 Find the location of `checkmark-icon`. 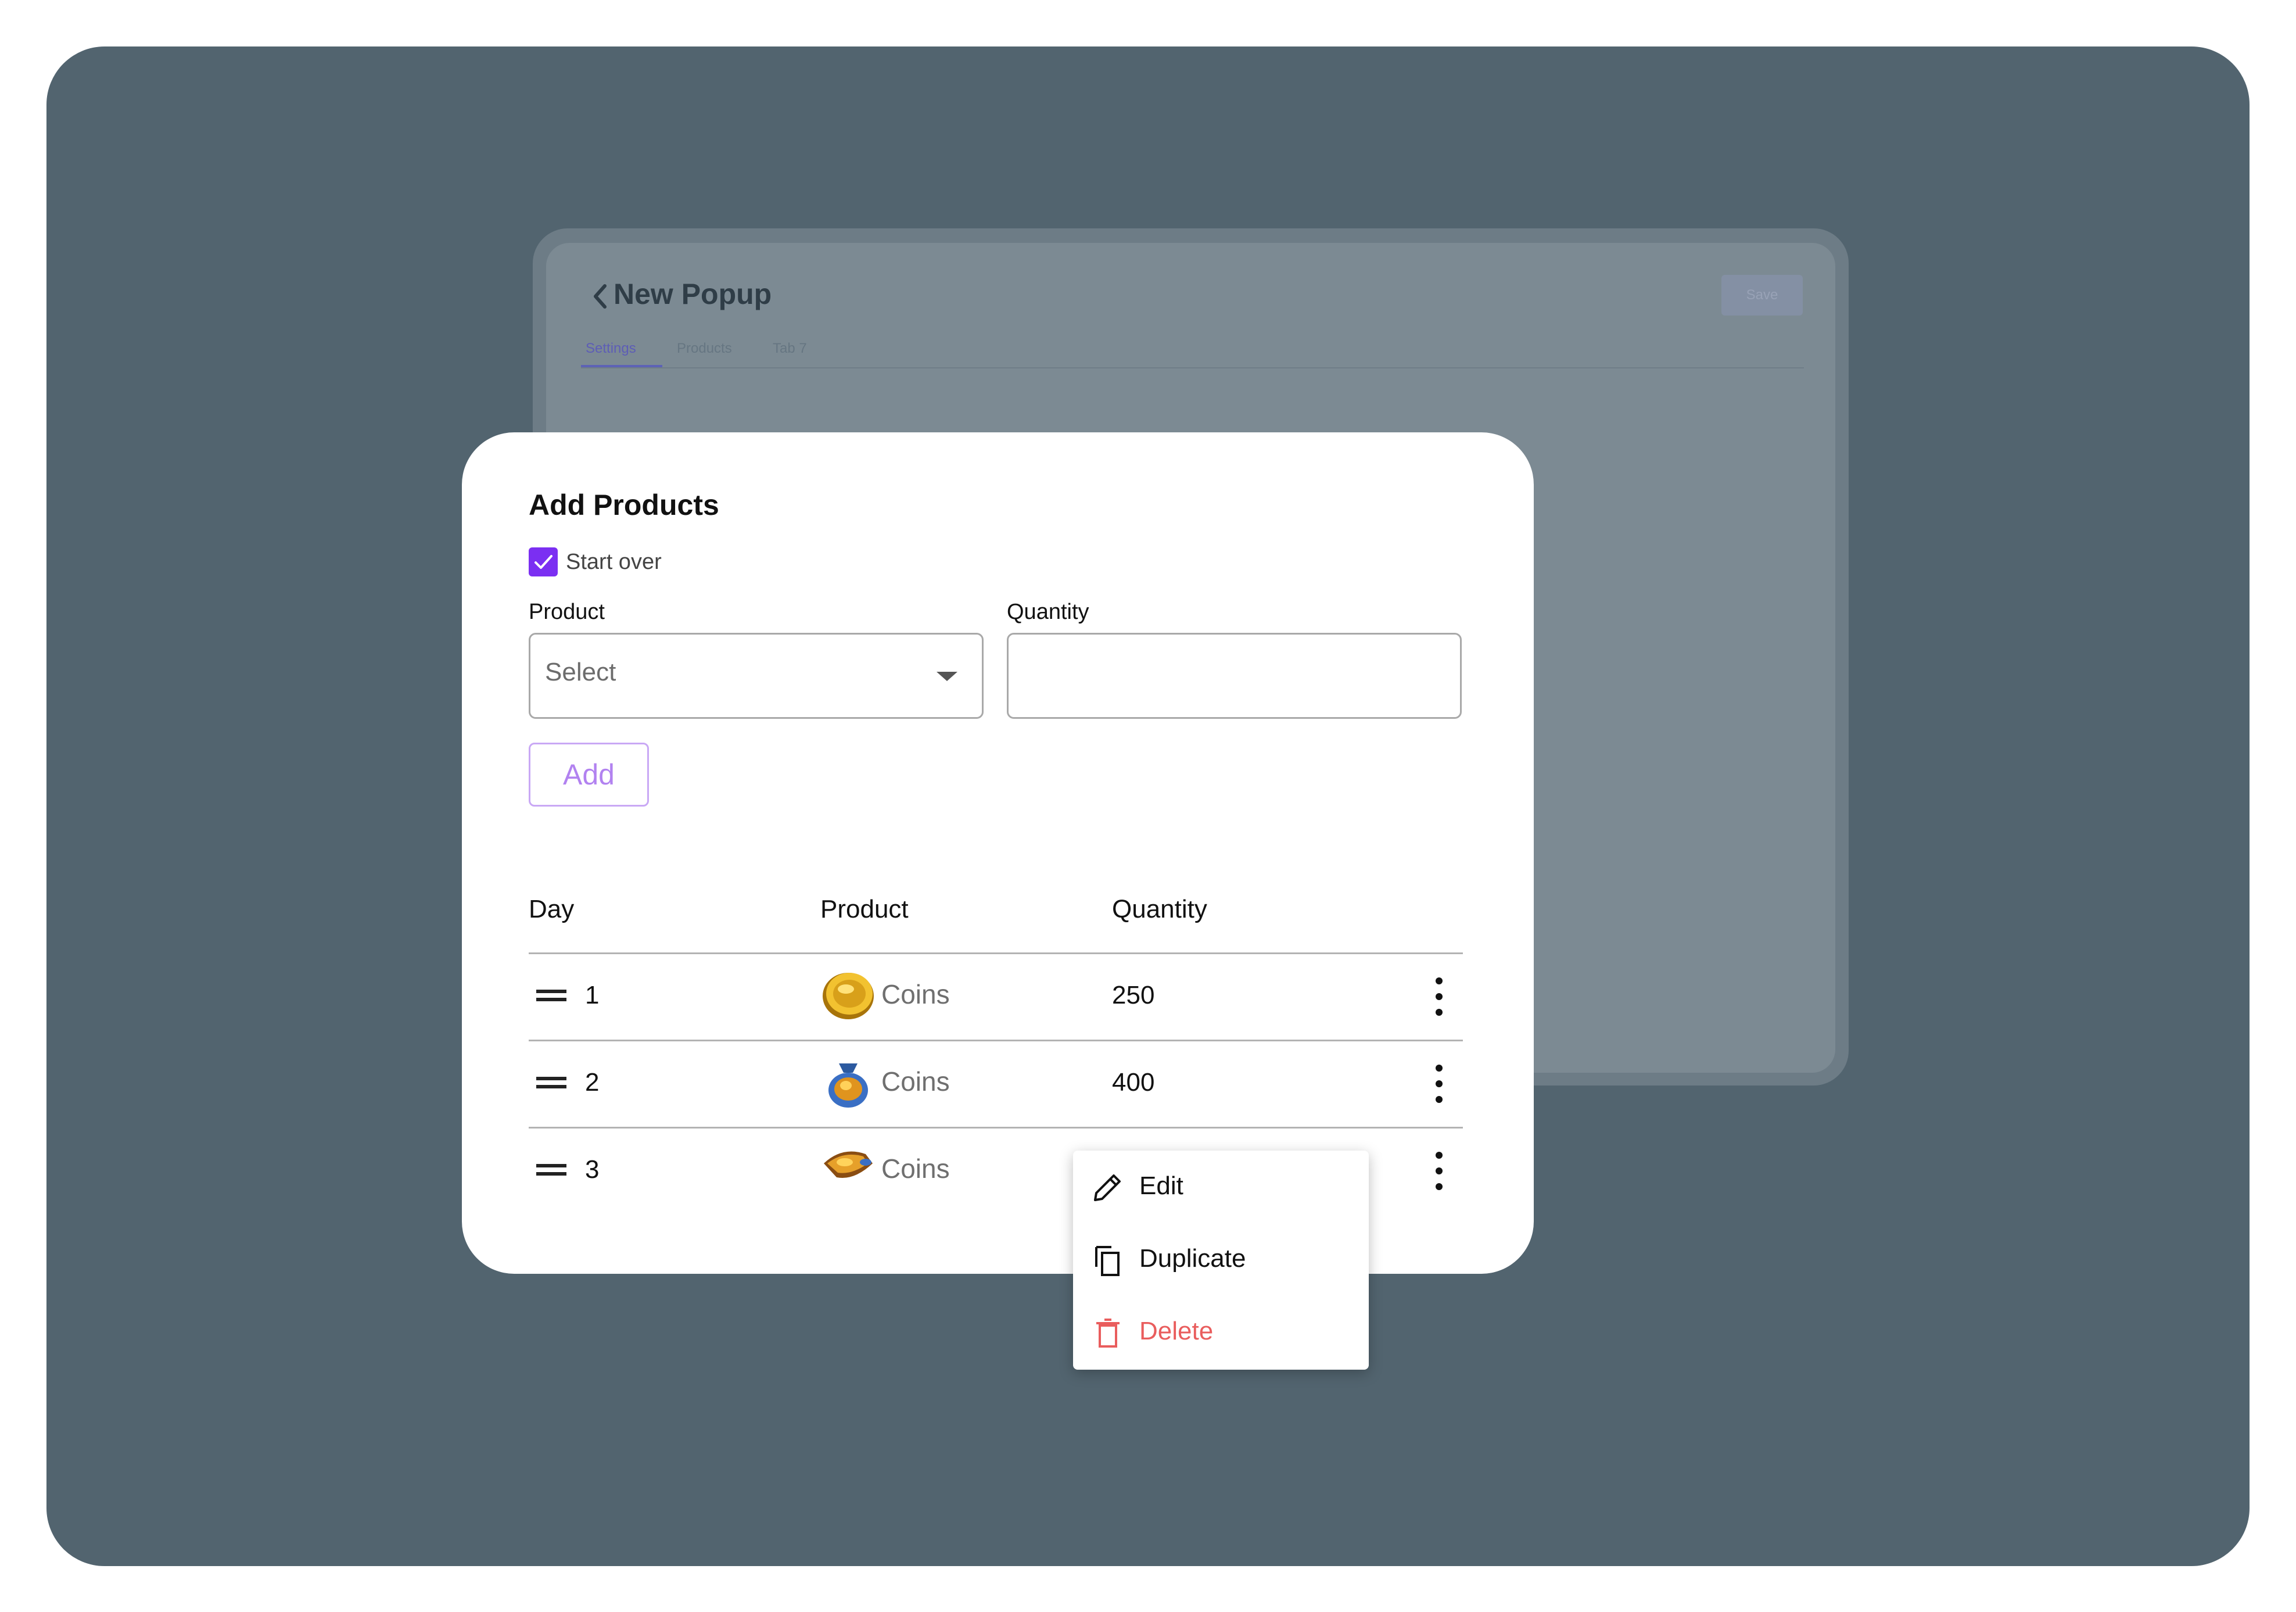

checkmark-icon is located at coordinates (543, 562).